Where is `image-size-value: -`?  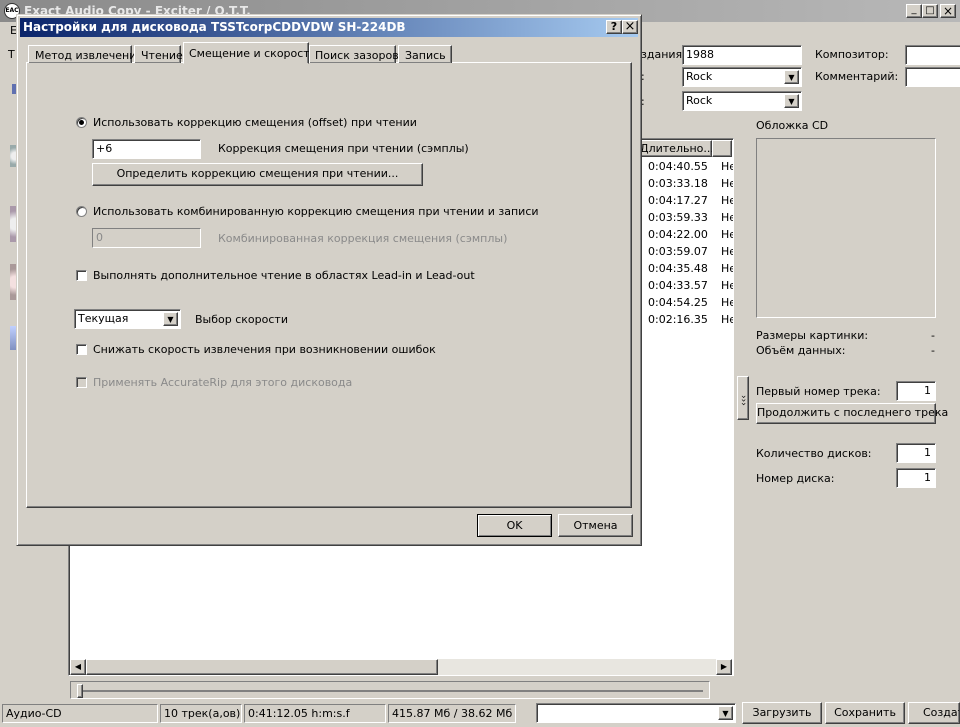
image-size-value: - is located at coordinates (933, 335).